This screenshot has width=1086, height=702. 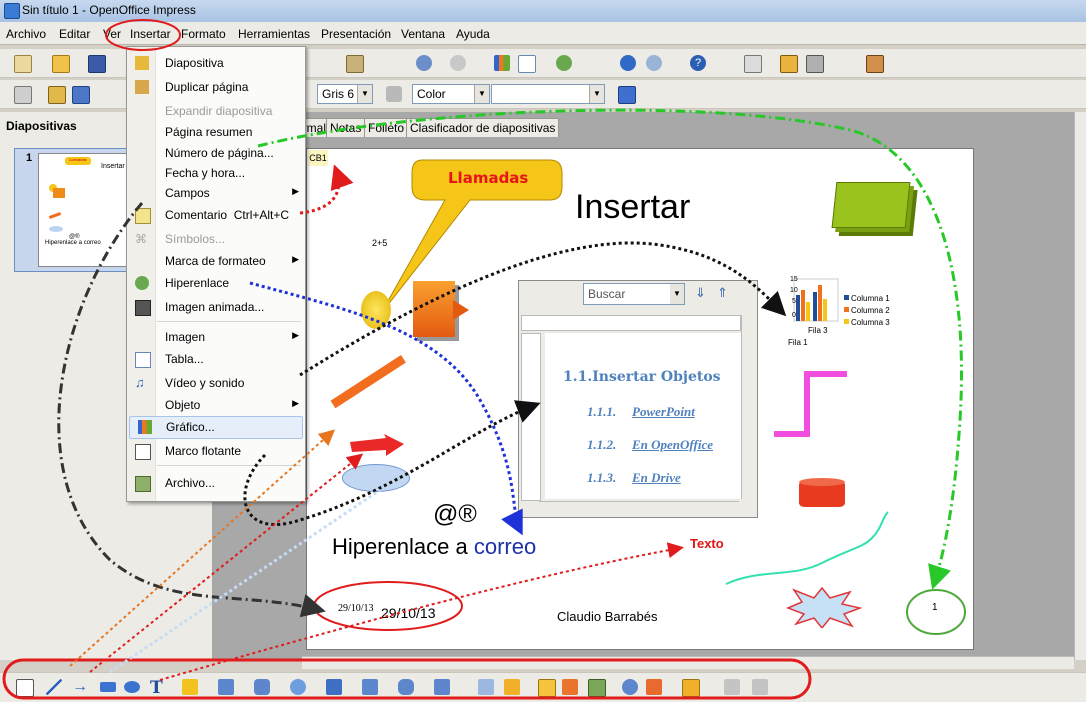 I want to click on menu-presentacion: Presentación, so click(x=356, y=34).